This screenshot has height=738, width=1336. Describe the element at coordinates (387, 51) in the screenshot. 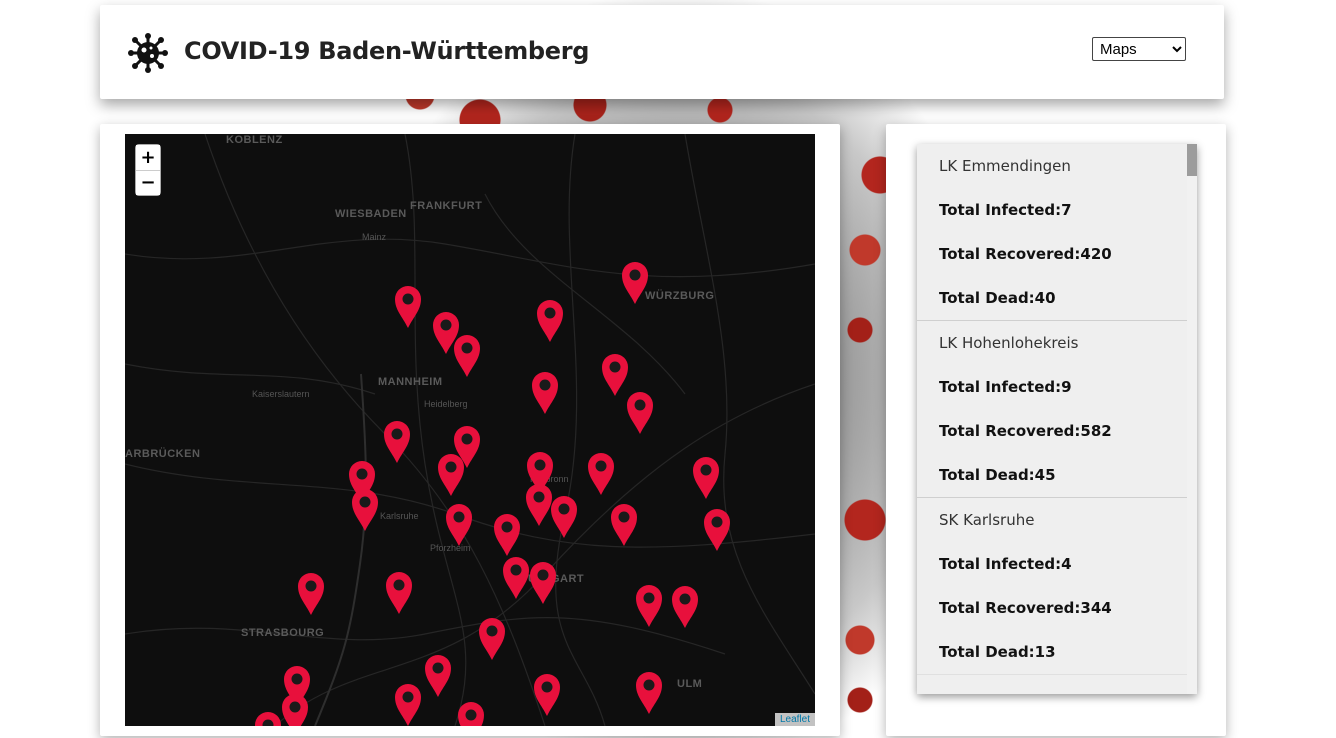

I see `page-title: COVID-19 Baden-Württemberg` at that location.